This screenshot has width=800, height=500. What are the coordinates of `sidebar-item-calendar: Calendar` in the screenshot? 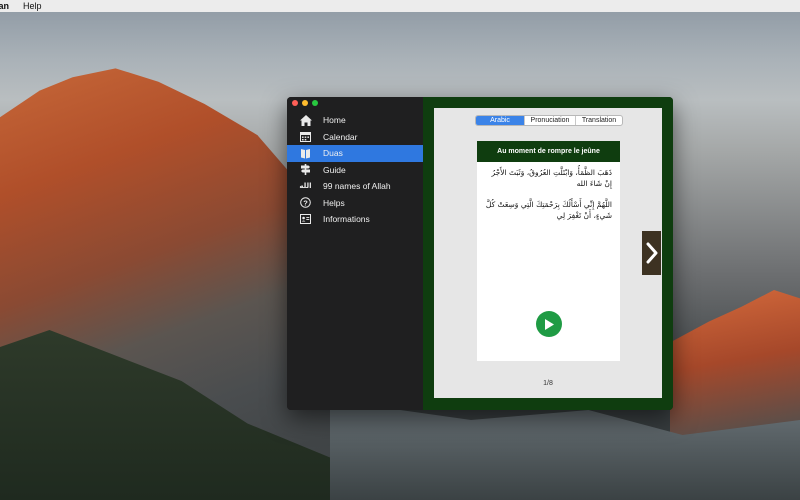 It's located at (355, 137).